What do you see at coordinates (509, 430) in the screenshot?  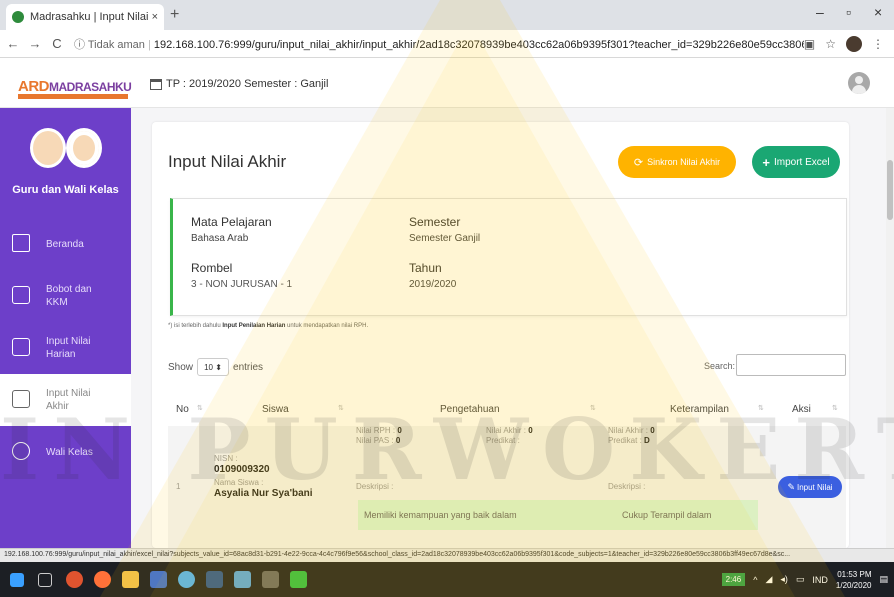 I see `knowledge-final-score: Nilai Akhir : 0` at bounding box center [509, 430].